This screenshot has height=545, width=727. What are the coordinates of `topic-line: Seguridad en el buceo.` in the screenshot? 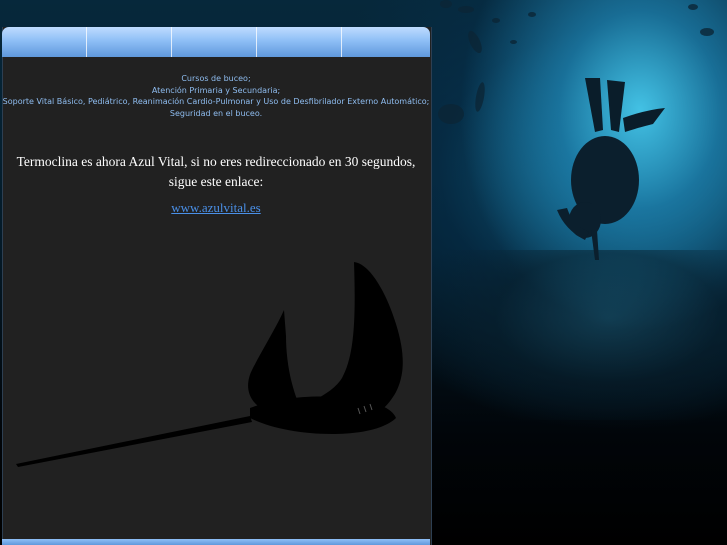 It's located at (216, 113).